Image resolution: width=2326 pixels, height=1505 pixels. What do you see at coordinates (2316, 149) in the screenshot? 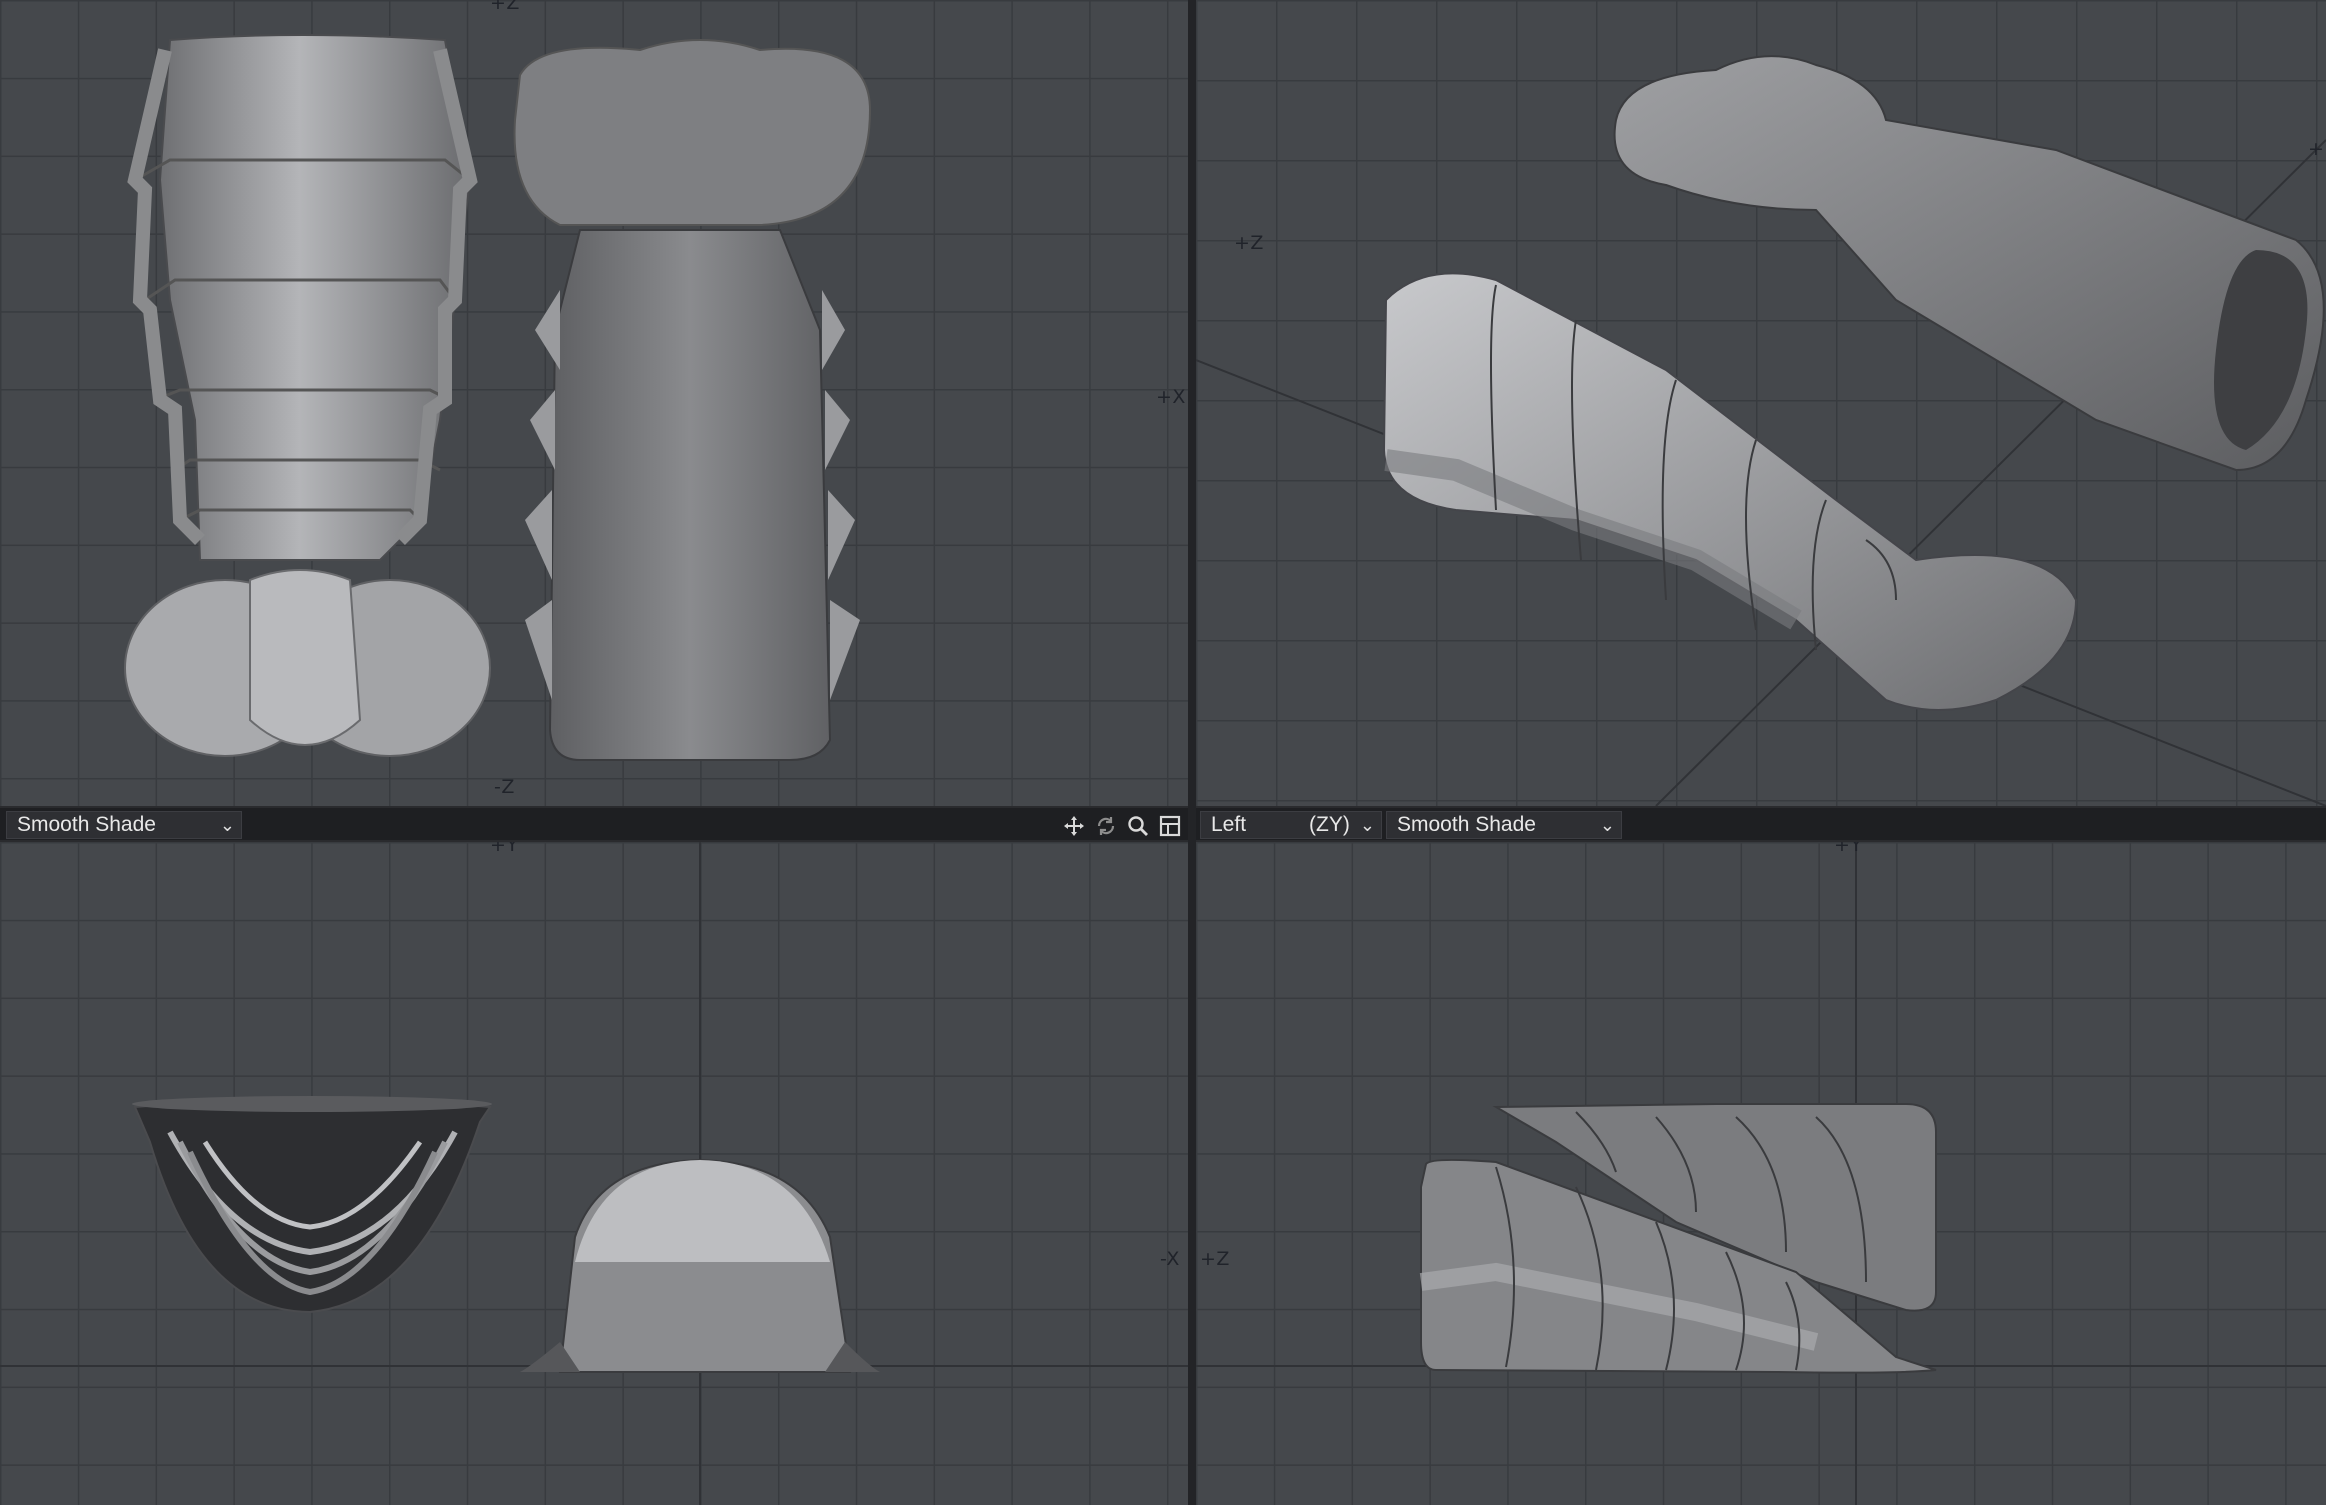
I see `axis-label-right: +` at bounding box center [2316, 149].